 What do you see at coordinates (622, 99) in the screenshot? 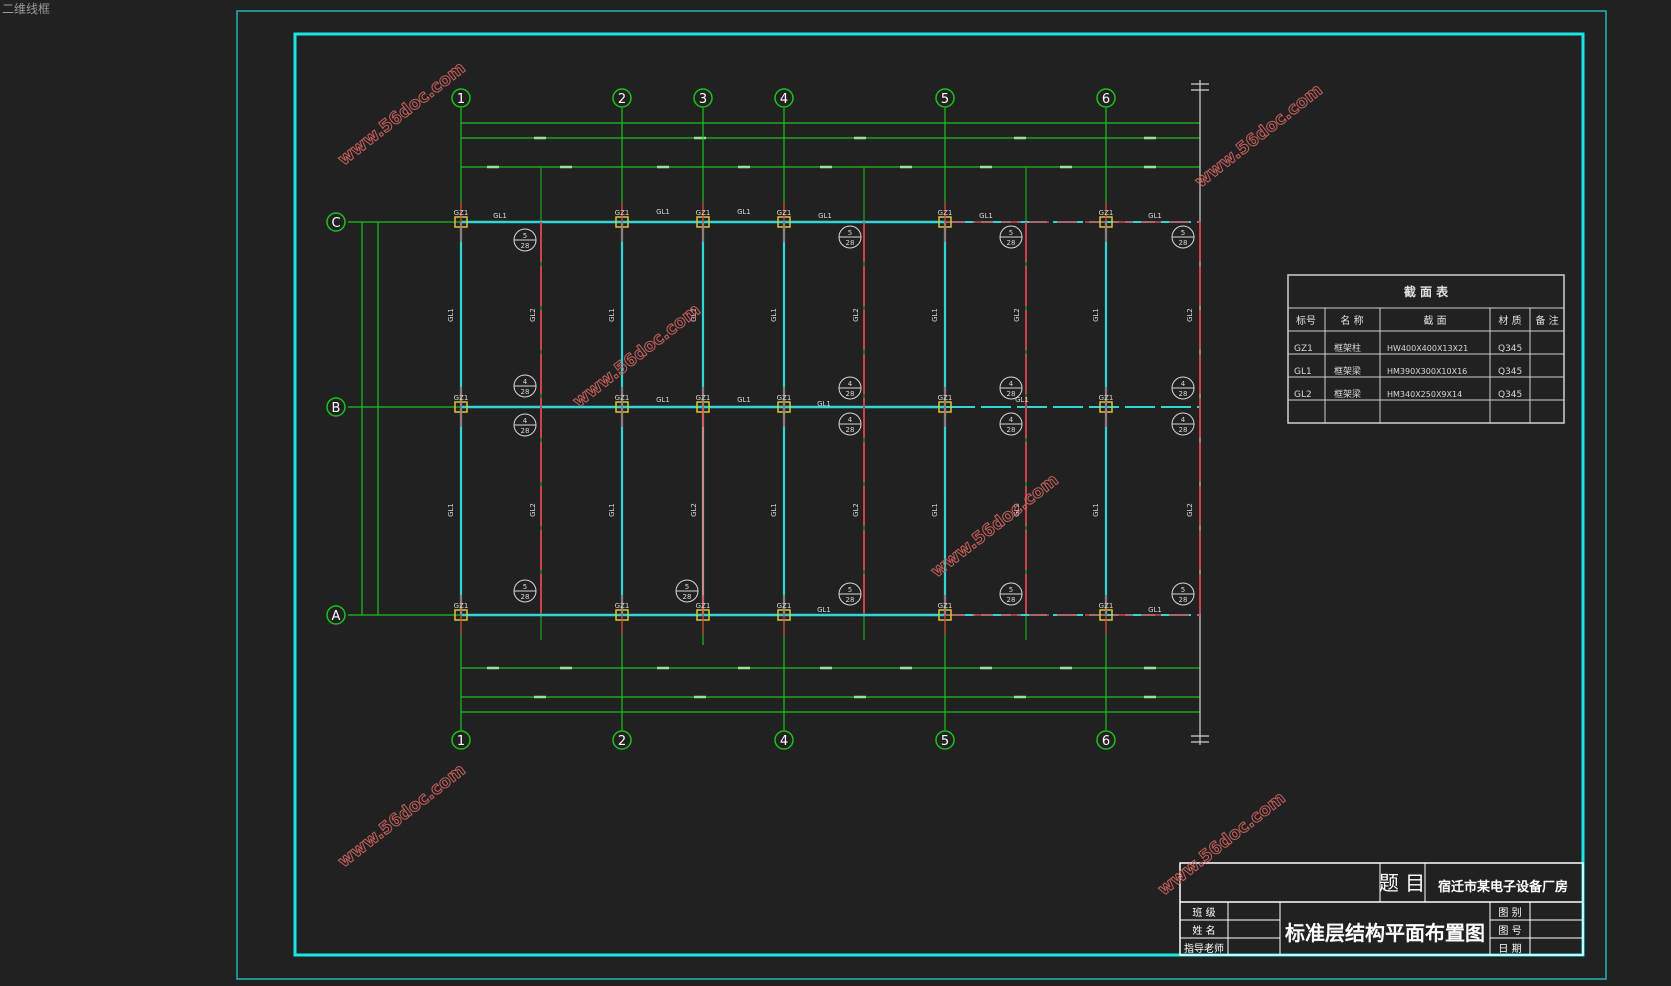
I see `axis-bubble-top-2: 2` at bounding box center [622, 99].